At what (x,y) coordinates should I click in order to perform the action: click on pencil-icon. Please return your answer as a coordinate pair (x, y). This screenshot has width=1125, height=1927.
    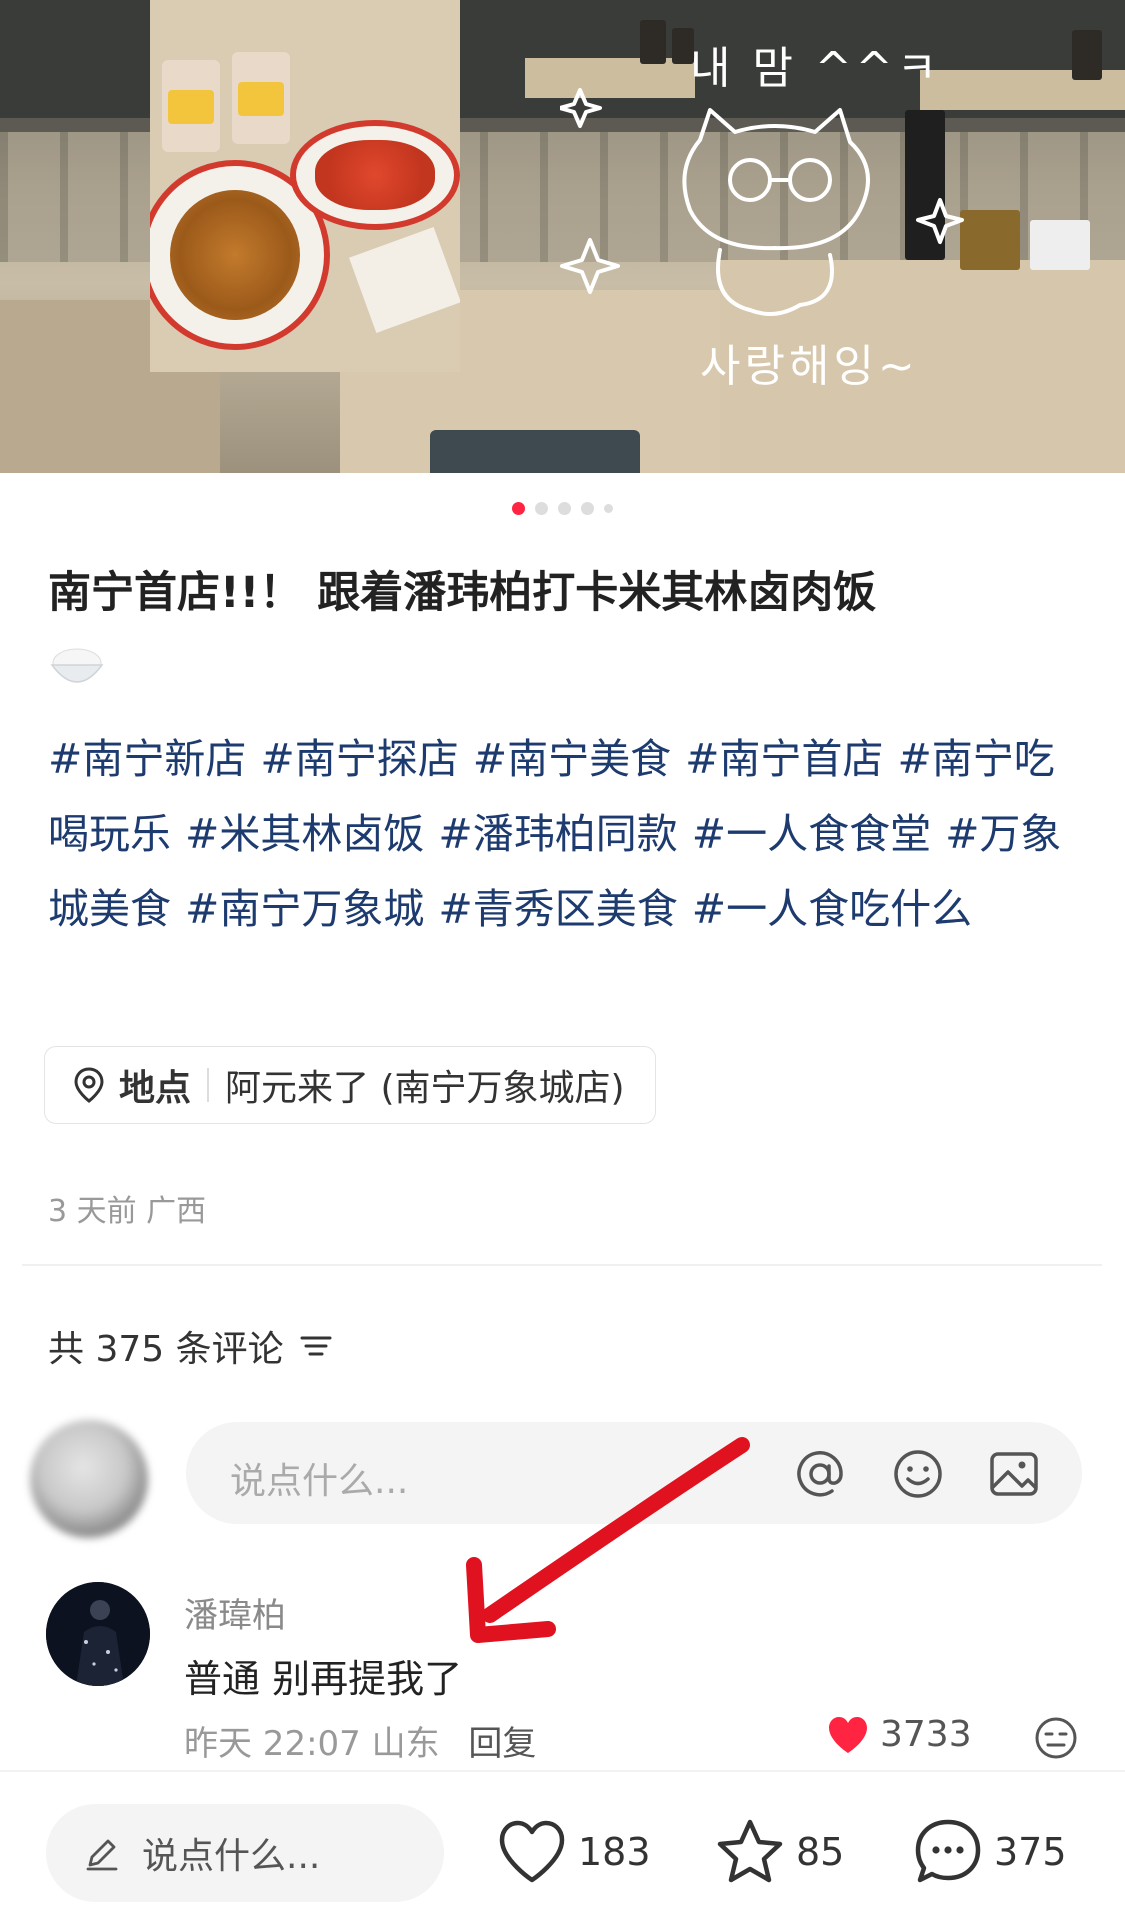
    Looking at the image, I should click on (102, 1855).